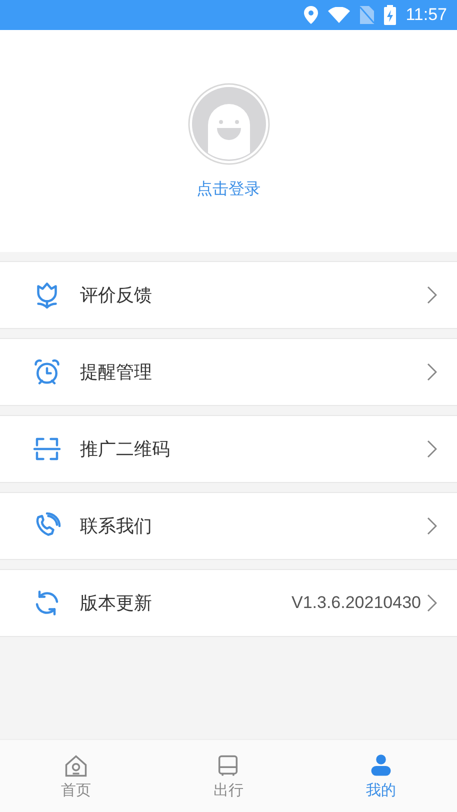 Image resolution: width=457 pixels, height=812 pixels. What do you see at coordinates (390, 15) in the screenshot?
I see `battery-charging-icon` at bounding box center [390, 15].